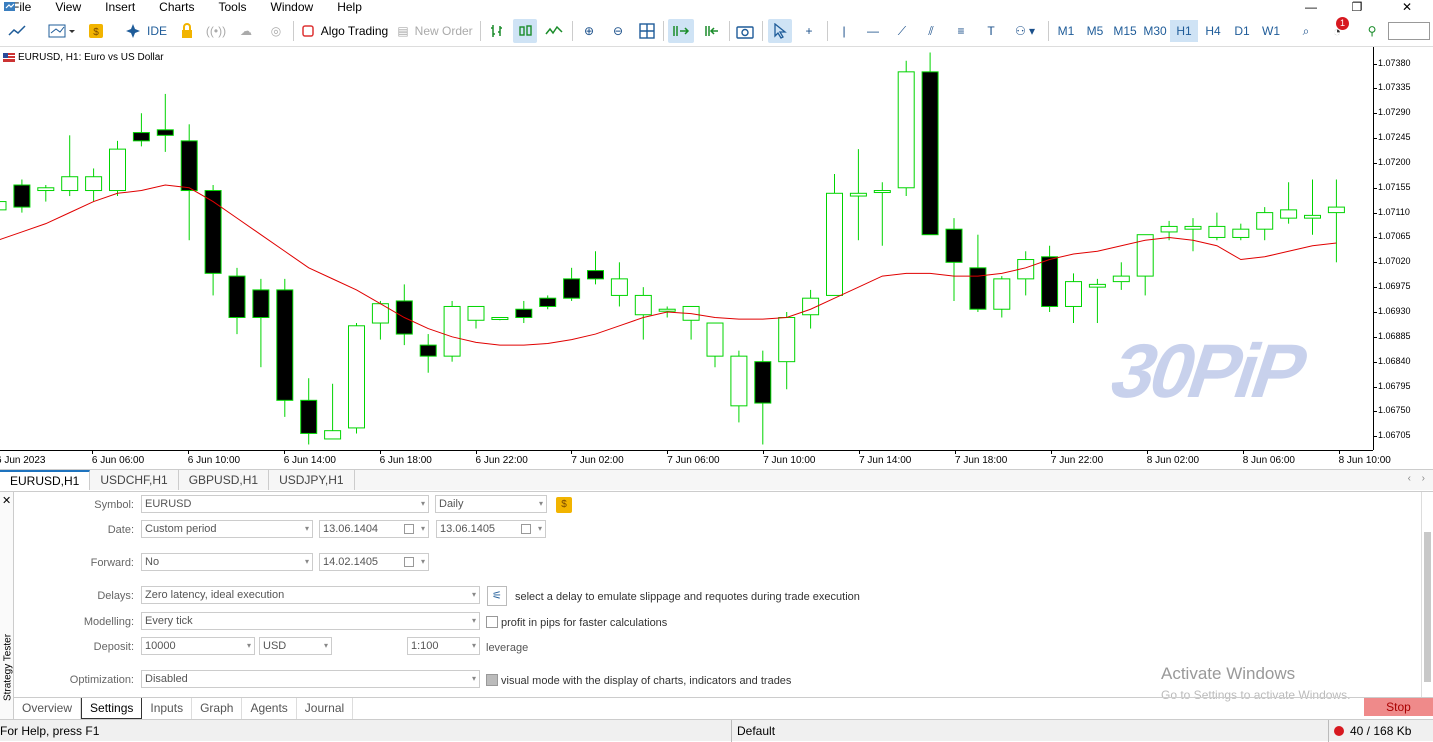  What do you see at coordinates (227, 562) in the screenshot?
I see `forward-select: No ▾` at bounding box center [227, 562].